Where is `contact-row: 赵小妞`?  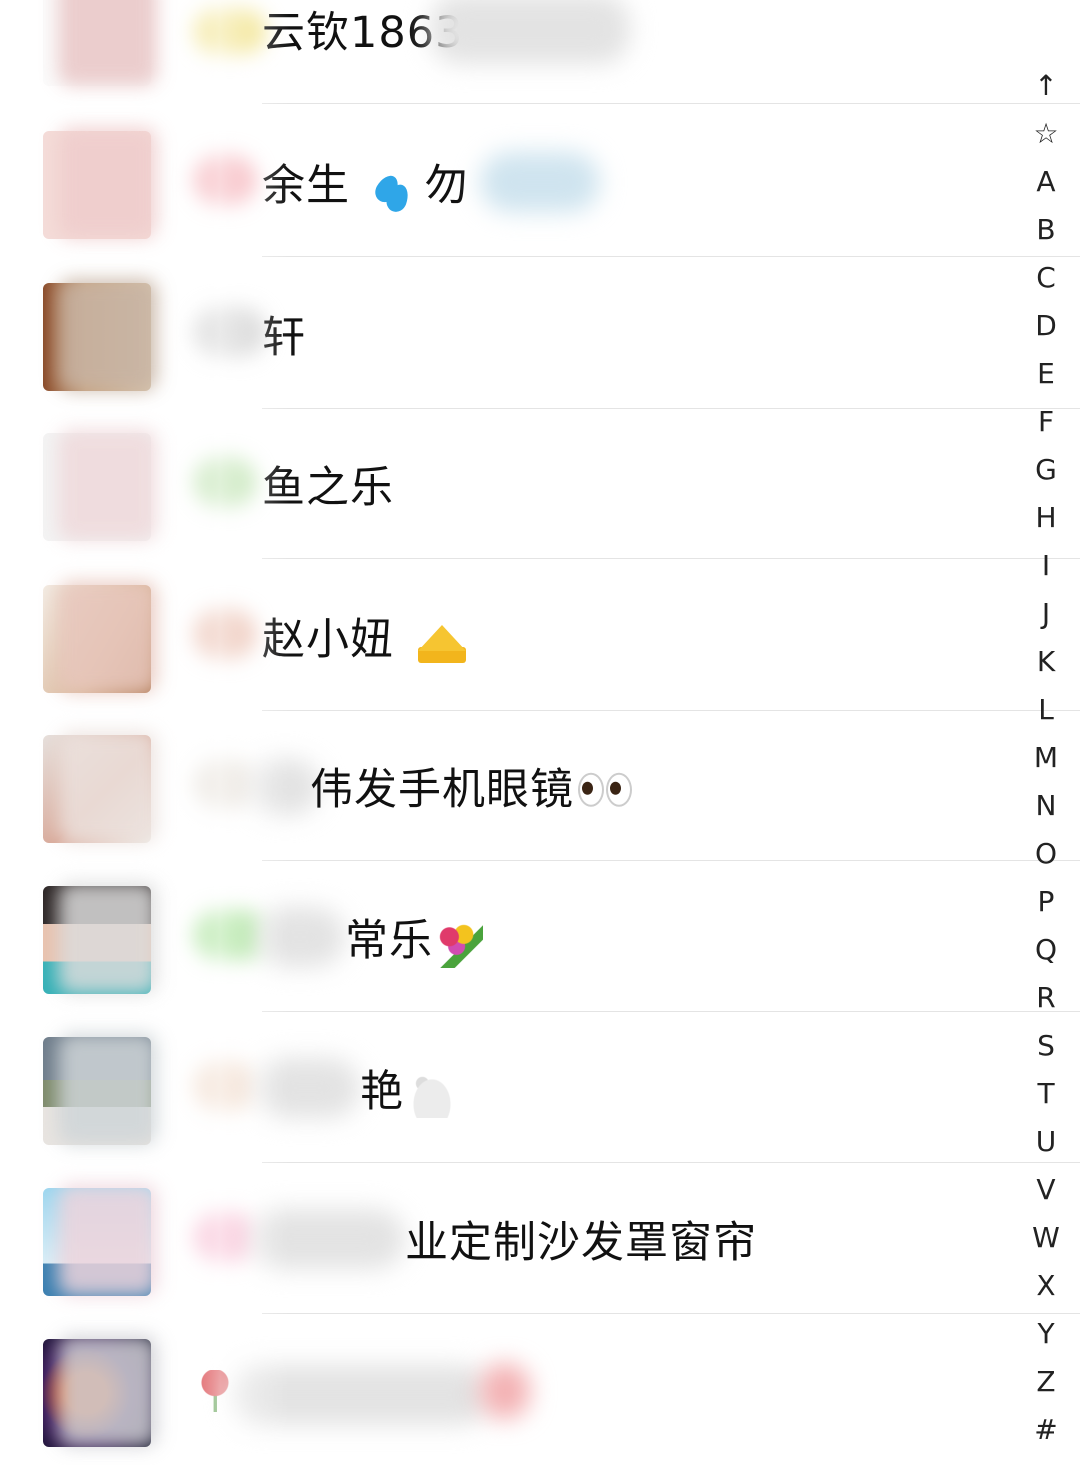 contact-row: 赵小妞 is located at coordinates (540, 636).